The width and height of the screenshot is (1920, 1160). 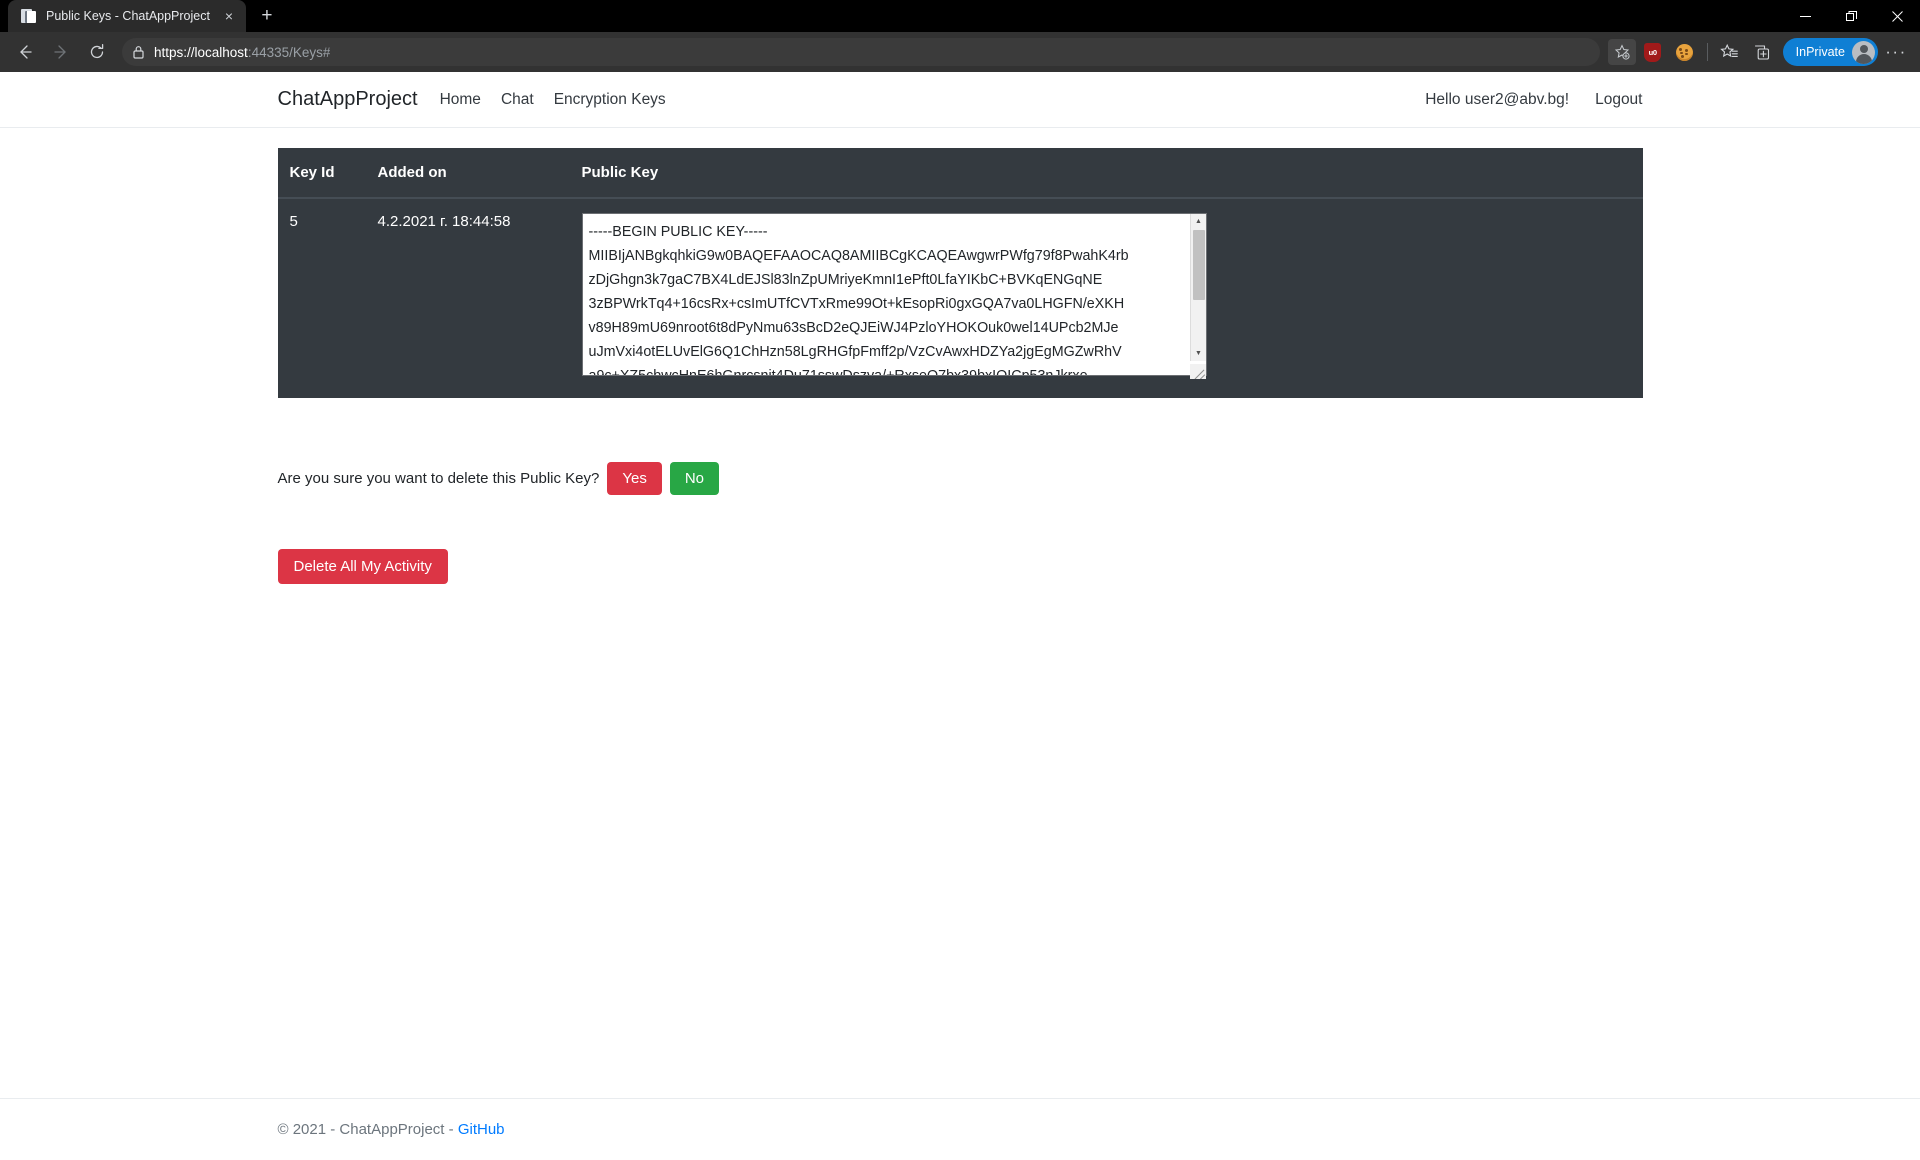 I want to click on footer-text: © 2021 - ChatAppProject - GitHub, so click(x=391, y=1129).